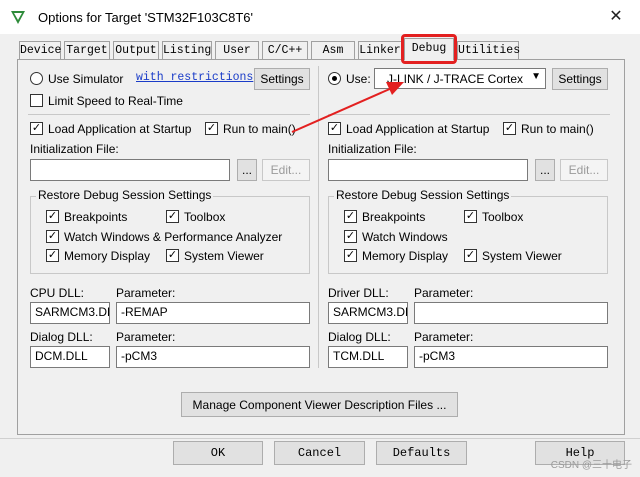 The width and height of the screenshot is (640, 477). Describe the element at coordinates (347, 107) in the screenshot. I see `annotation-arrow` at that location.